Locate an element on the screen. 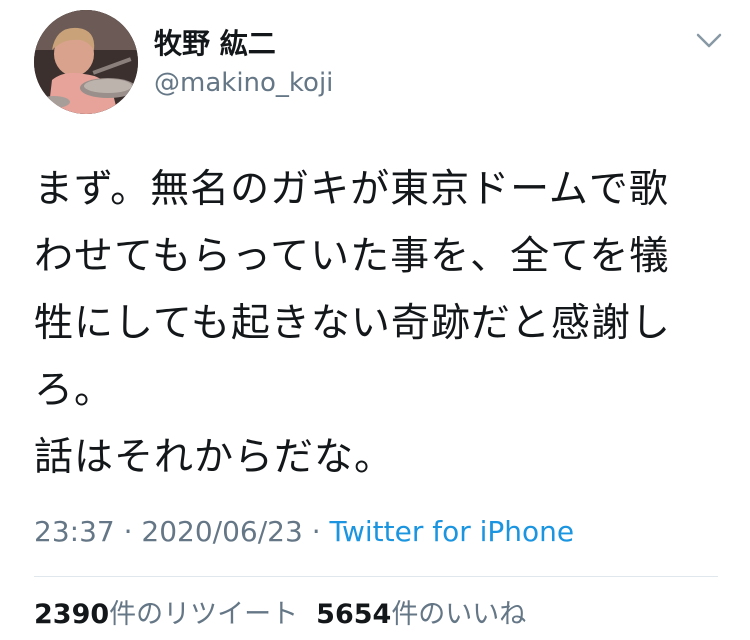 This screenshot has height=640, width=750. display-name: 牧野 紘二 is located at coordinates (215, 44).